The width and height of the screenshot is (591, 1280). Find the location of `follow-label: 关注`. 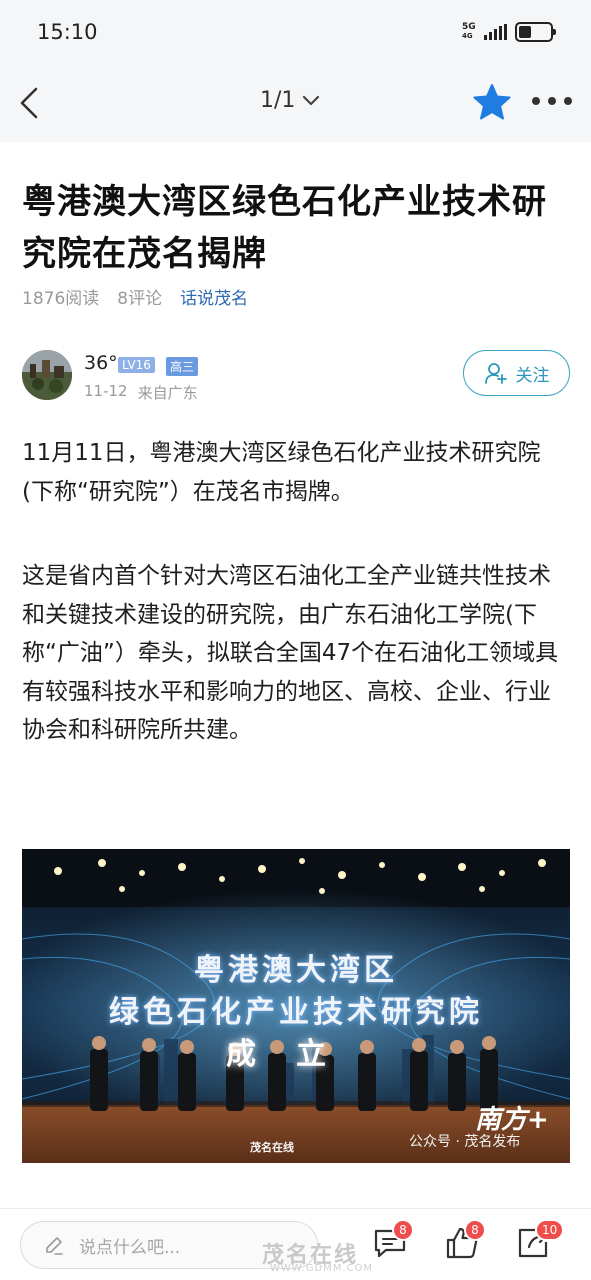

follow-label: 关注 is located at coordinates (532, 375).